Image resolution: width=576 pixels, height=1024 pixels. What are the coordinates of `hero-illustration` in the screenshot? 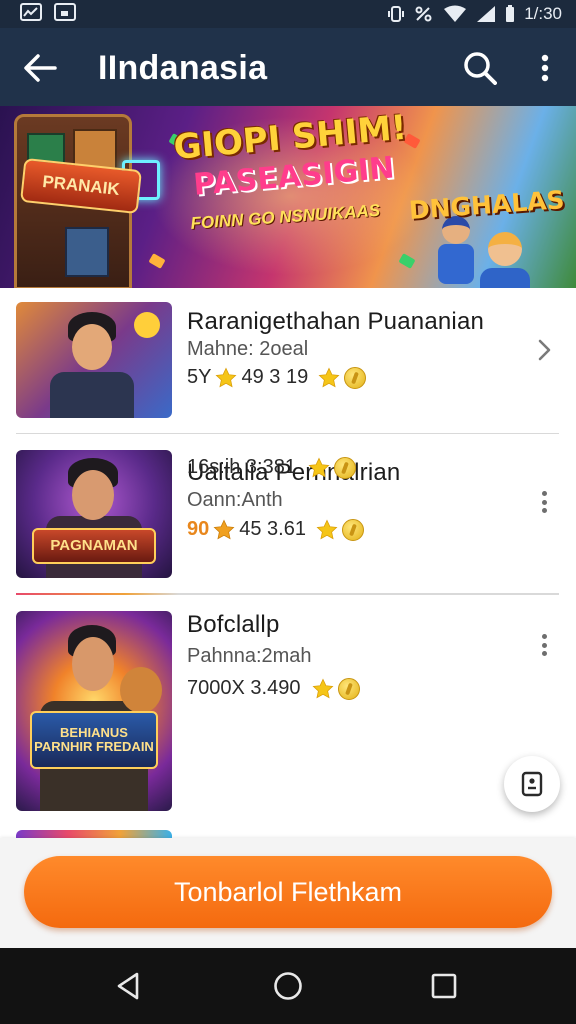 It's located at (507, 256).